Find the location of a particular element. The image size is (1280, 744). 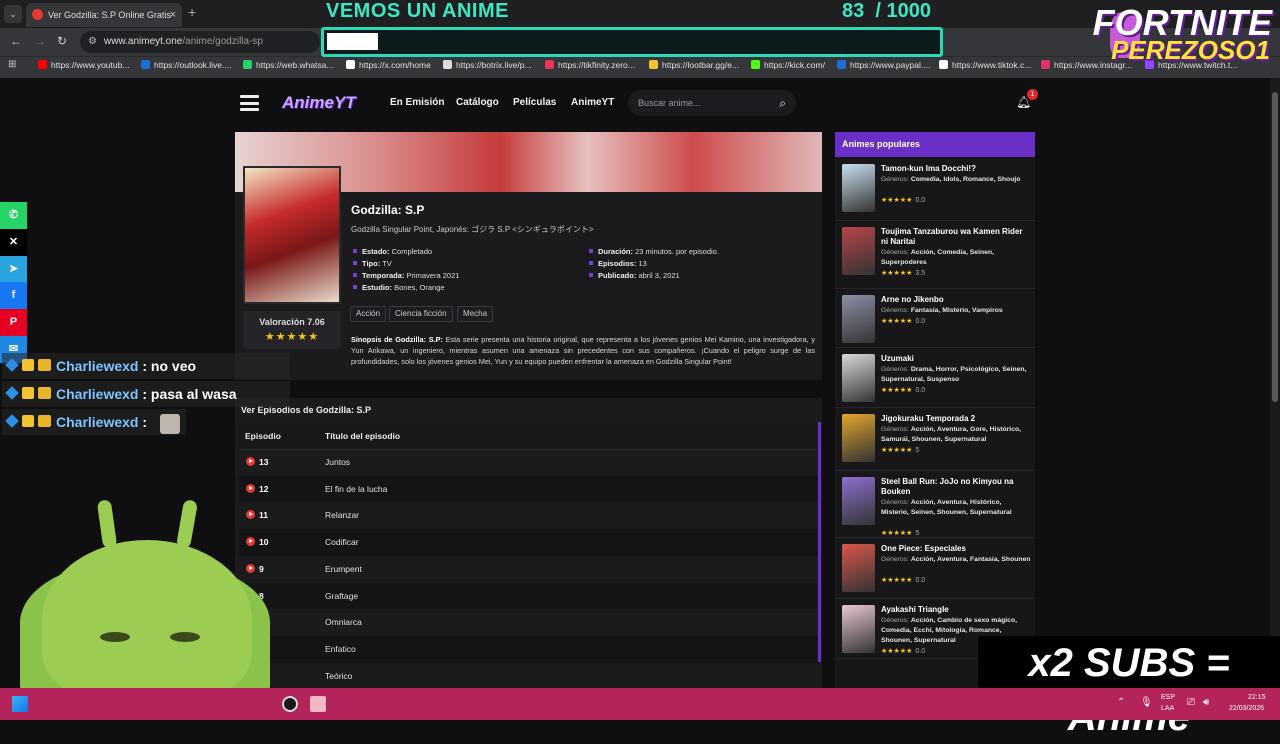

whatsapp-share-icon: ✆ is located at coordinates (13, 215).